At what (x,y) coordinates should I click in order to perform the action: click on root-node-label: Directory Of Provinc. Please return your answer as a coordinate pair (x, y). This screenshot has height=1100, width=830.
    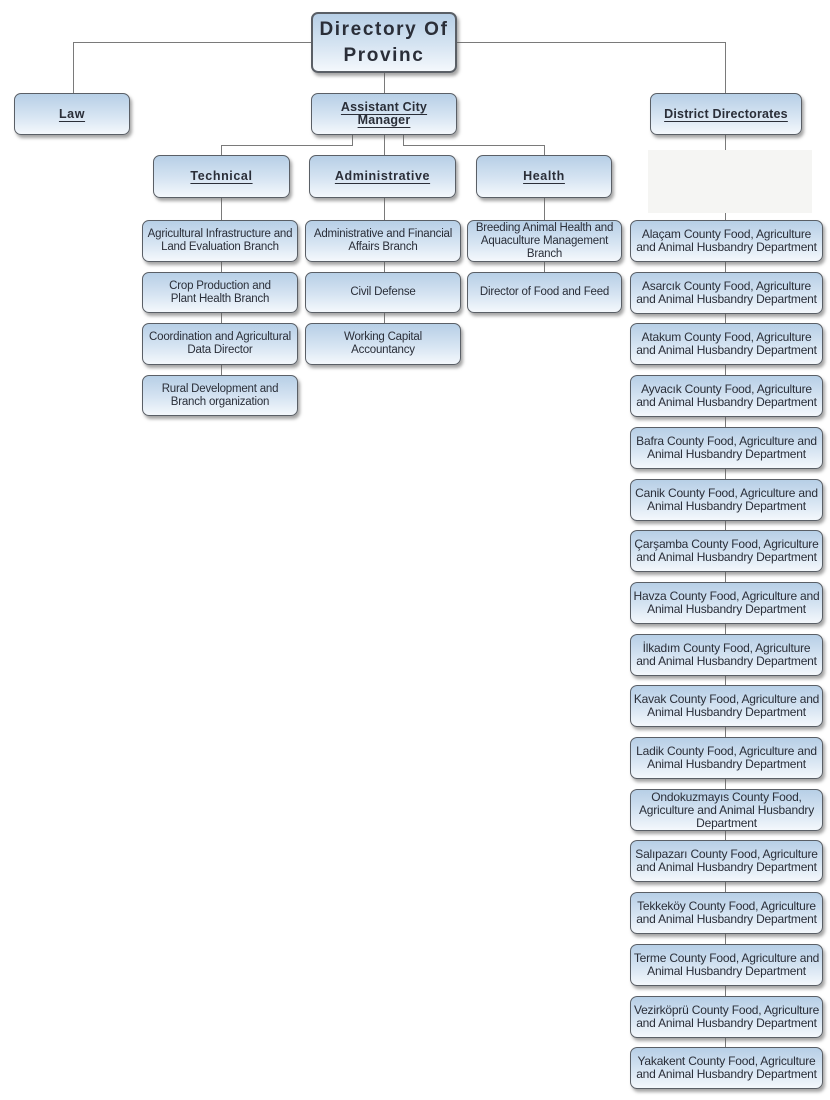
    Looking at the image, I should click on (384, 42).